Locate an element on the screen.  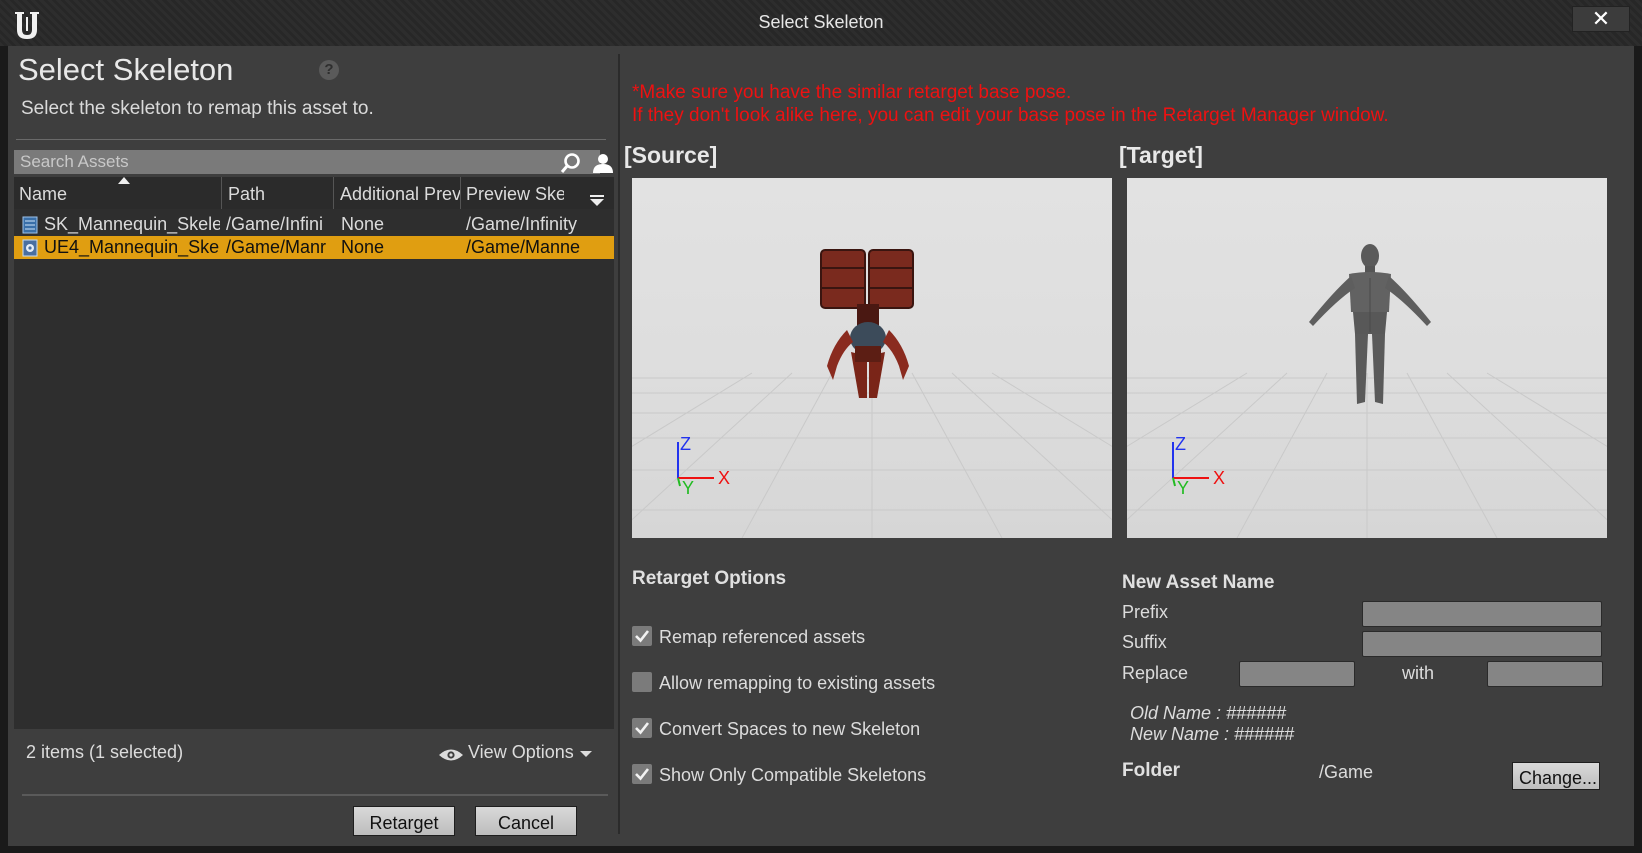
with-input is located at coordinates (1545, 674).